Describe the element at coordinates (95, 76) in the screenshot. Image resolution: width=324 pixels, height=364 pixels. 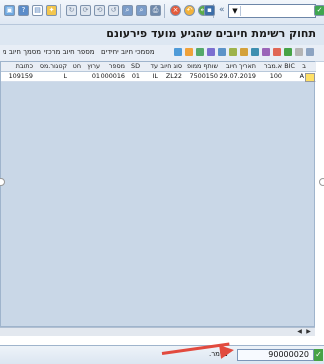
I see `cell-channel: 01` at that location.